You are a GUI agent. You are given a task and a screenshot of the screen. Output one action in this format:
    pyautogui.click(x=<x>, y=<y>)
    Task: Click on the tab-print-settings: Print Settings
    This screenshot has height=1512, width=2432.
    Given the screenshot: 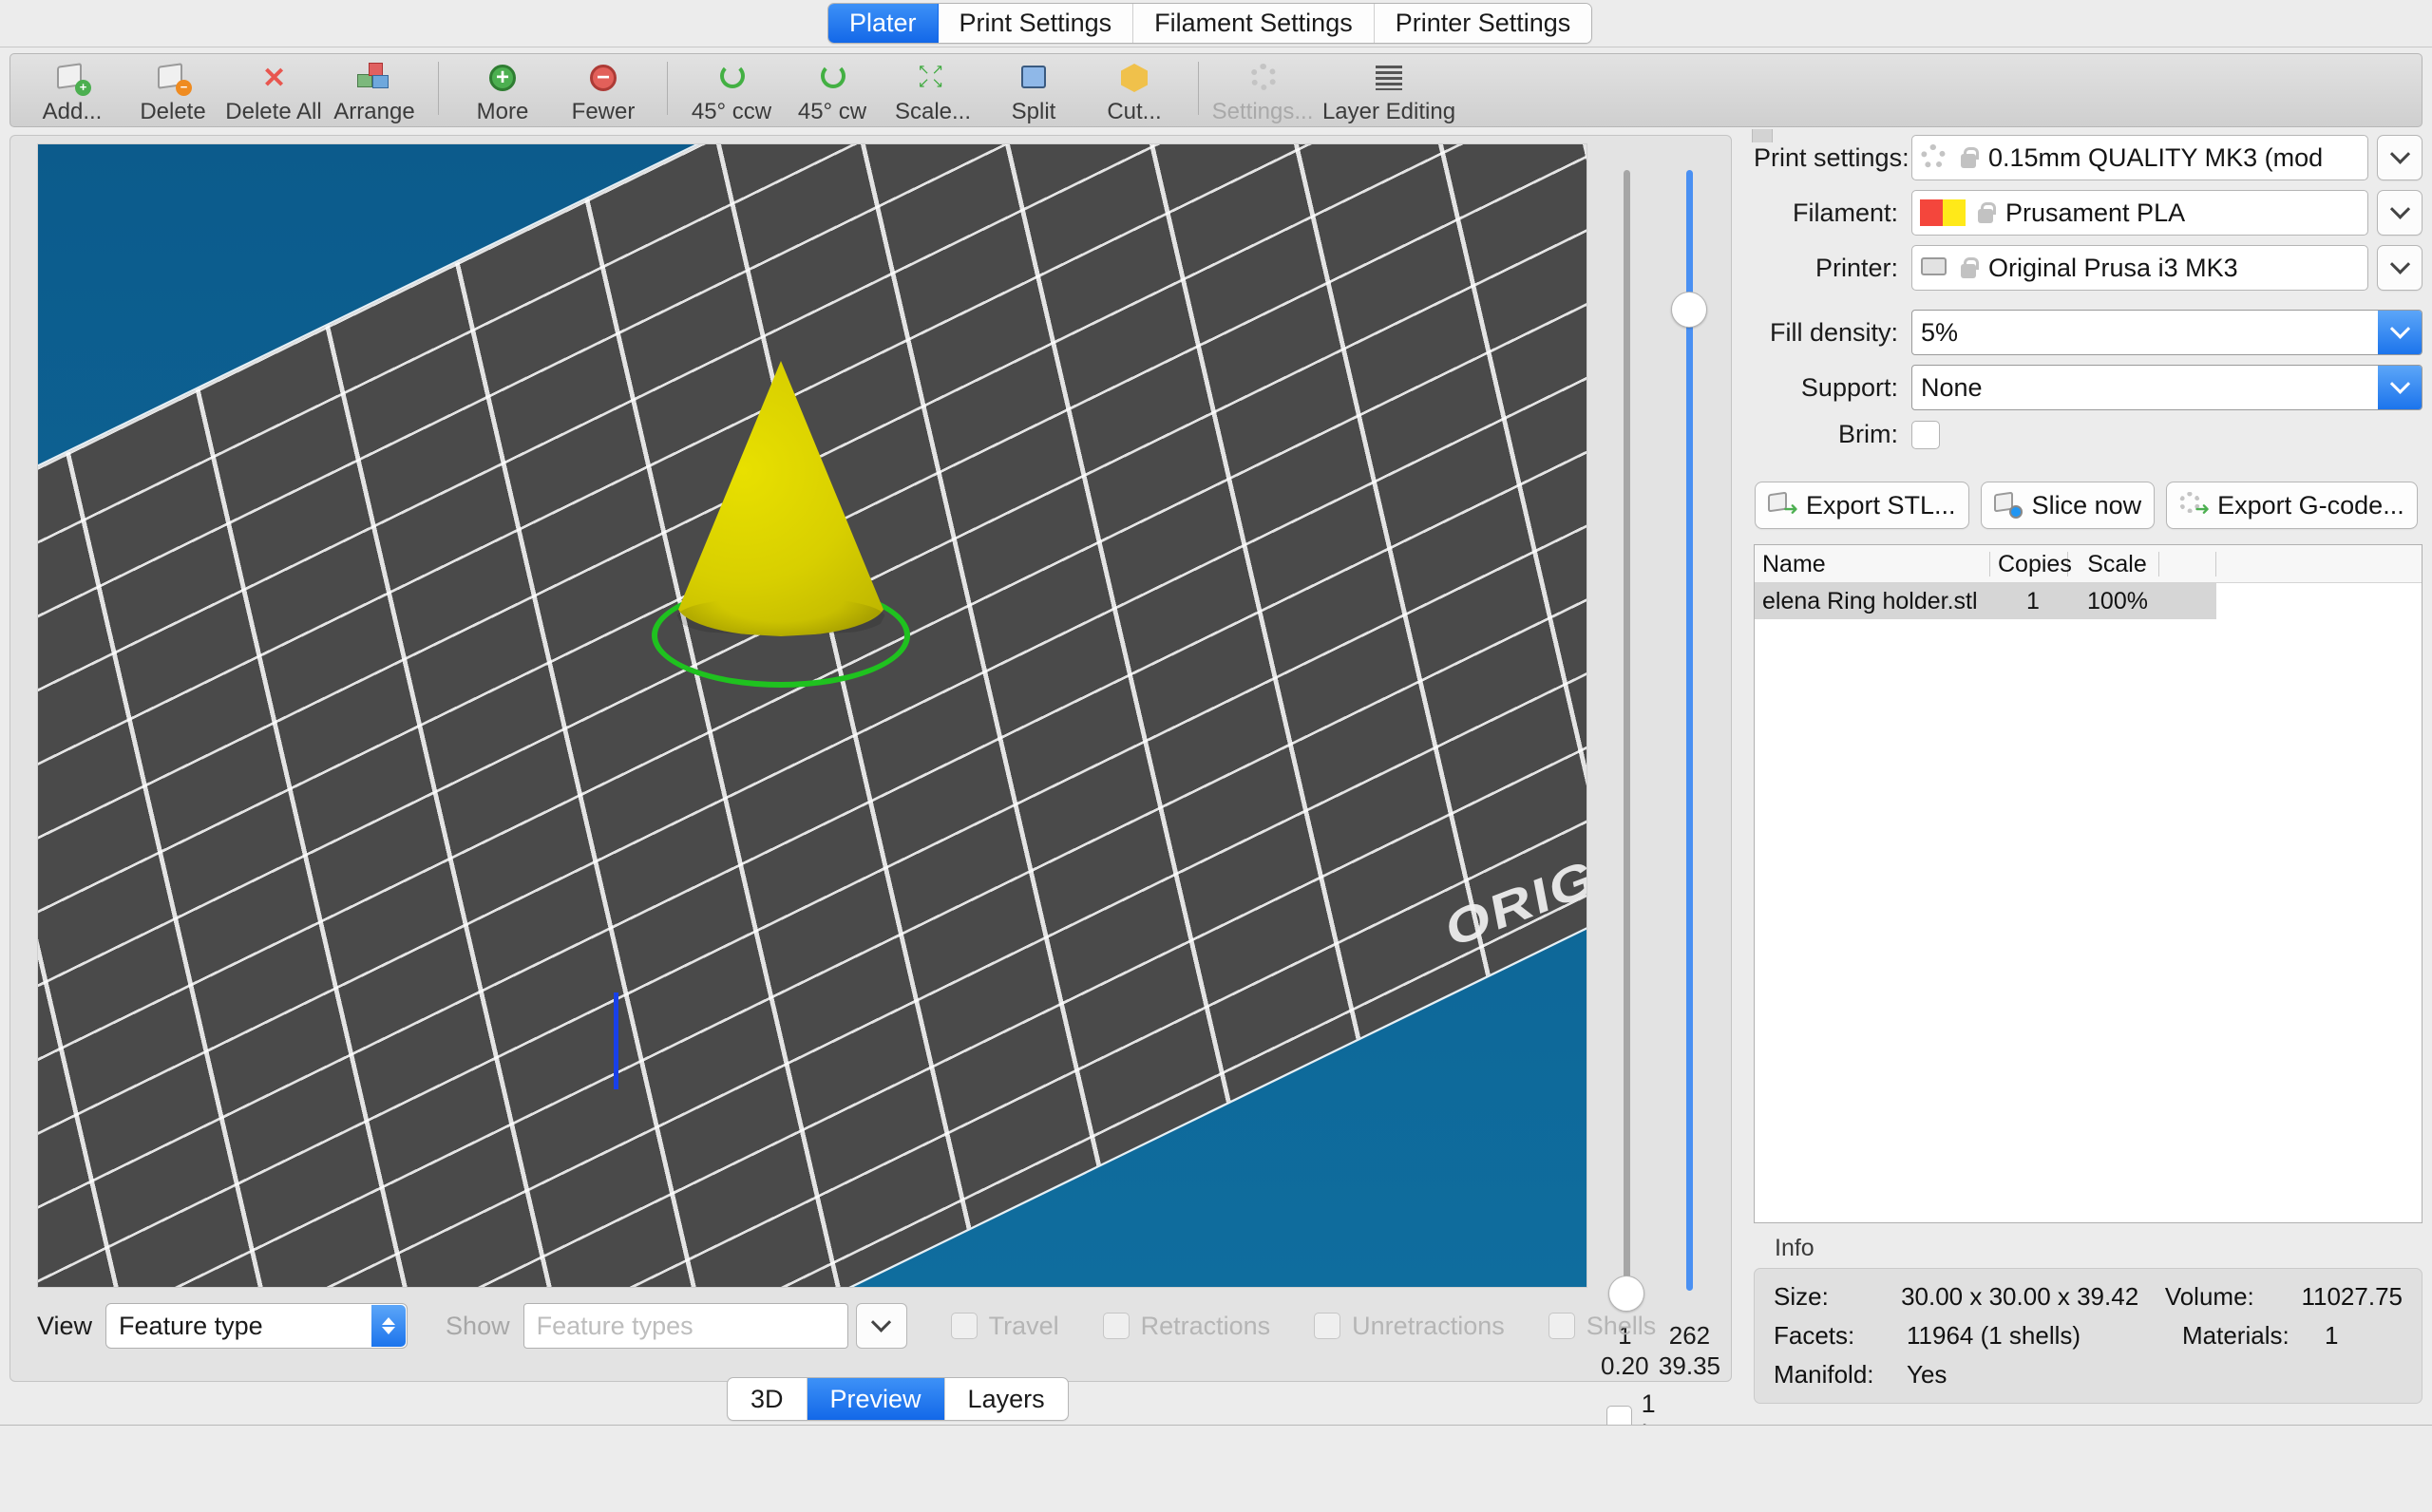 What is the action you would take?
    pyautogui.click(x=1036, y=24)
    